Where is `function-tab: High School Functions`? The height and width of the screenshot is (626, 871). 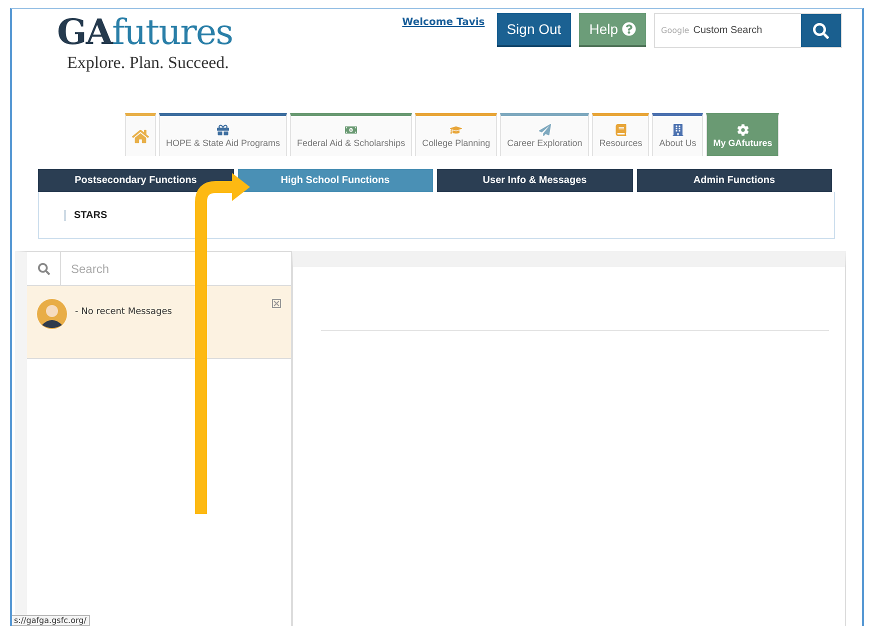
function-tab: High School Functions is located at coordinates (335, 180).